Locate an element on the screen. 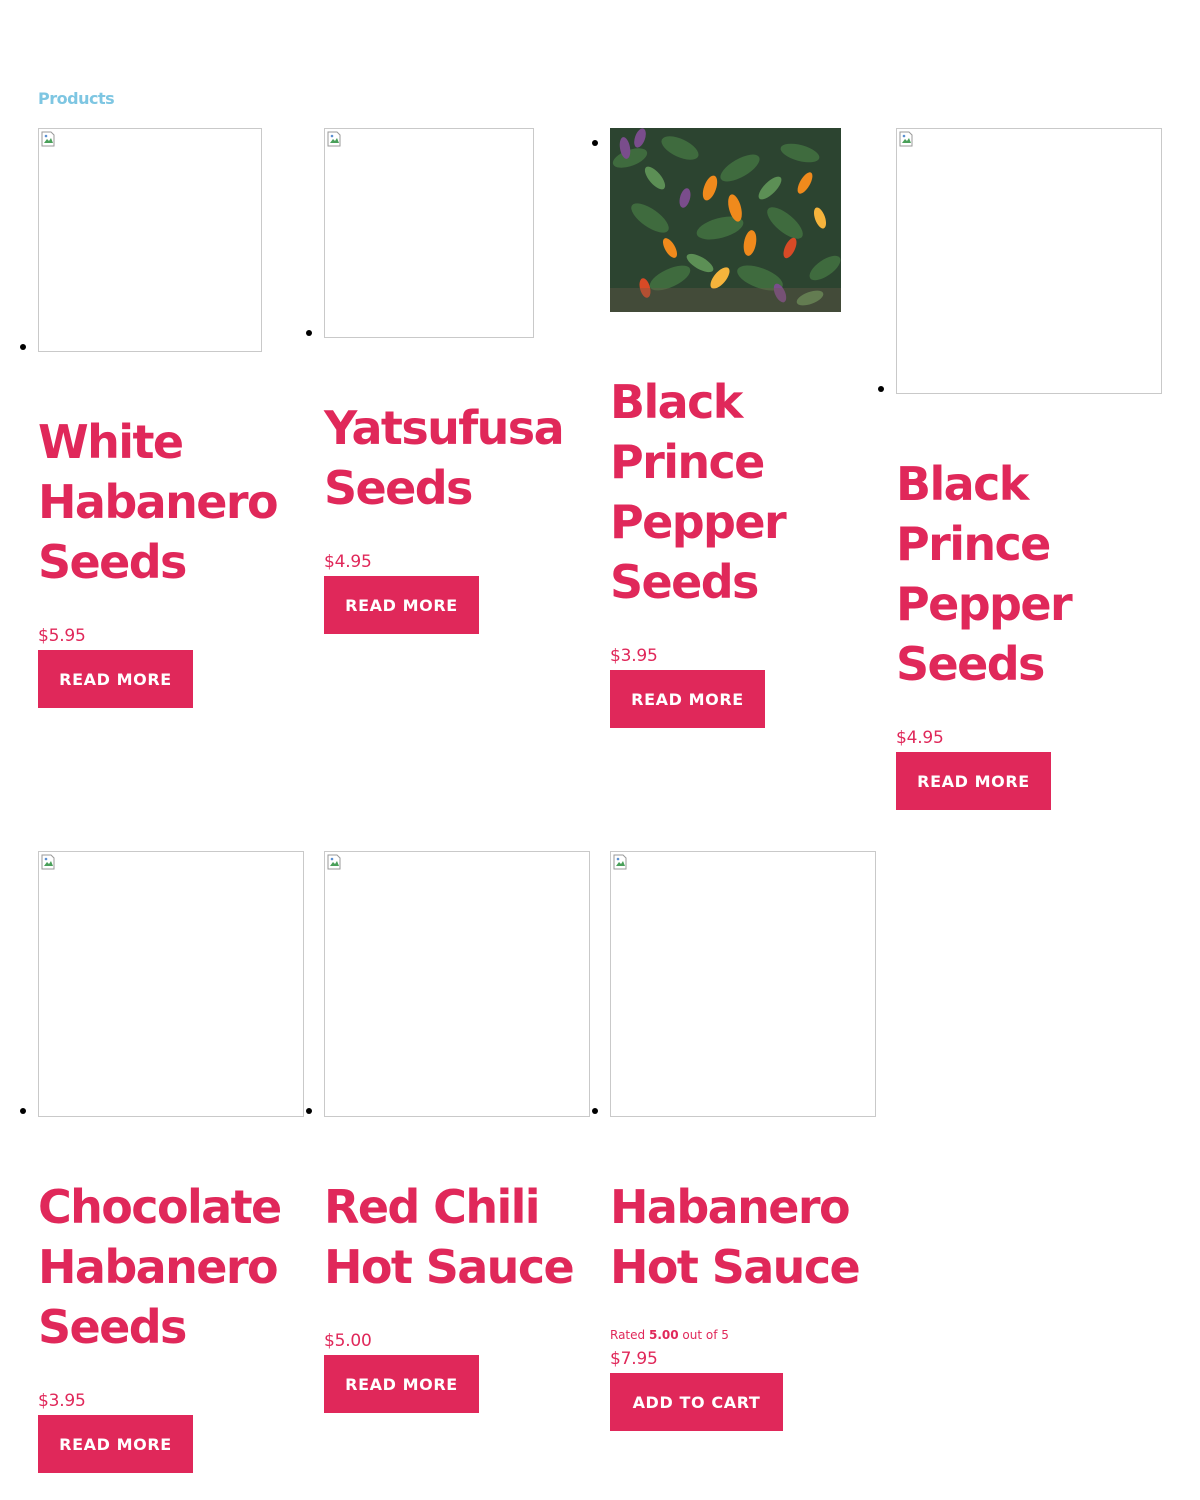  product-photo is located at coordinates (725, 220).